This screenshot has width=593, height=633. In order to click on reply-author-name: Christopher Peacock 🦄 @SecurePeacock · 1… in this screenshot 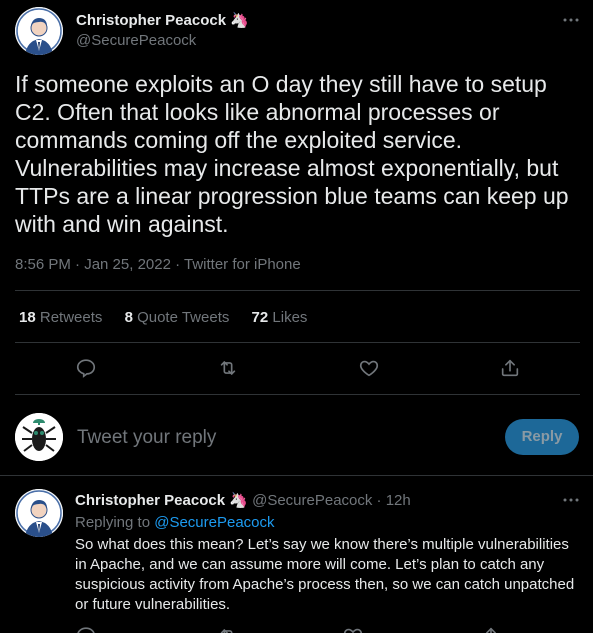, I will do `click(243, 500)`.